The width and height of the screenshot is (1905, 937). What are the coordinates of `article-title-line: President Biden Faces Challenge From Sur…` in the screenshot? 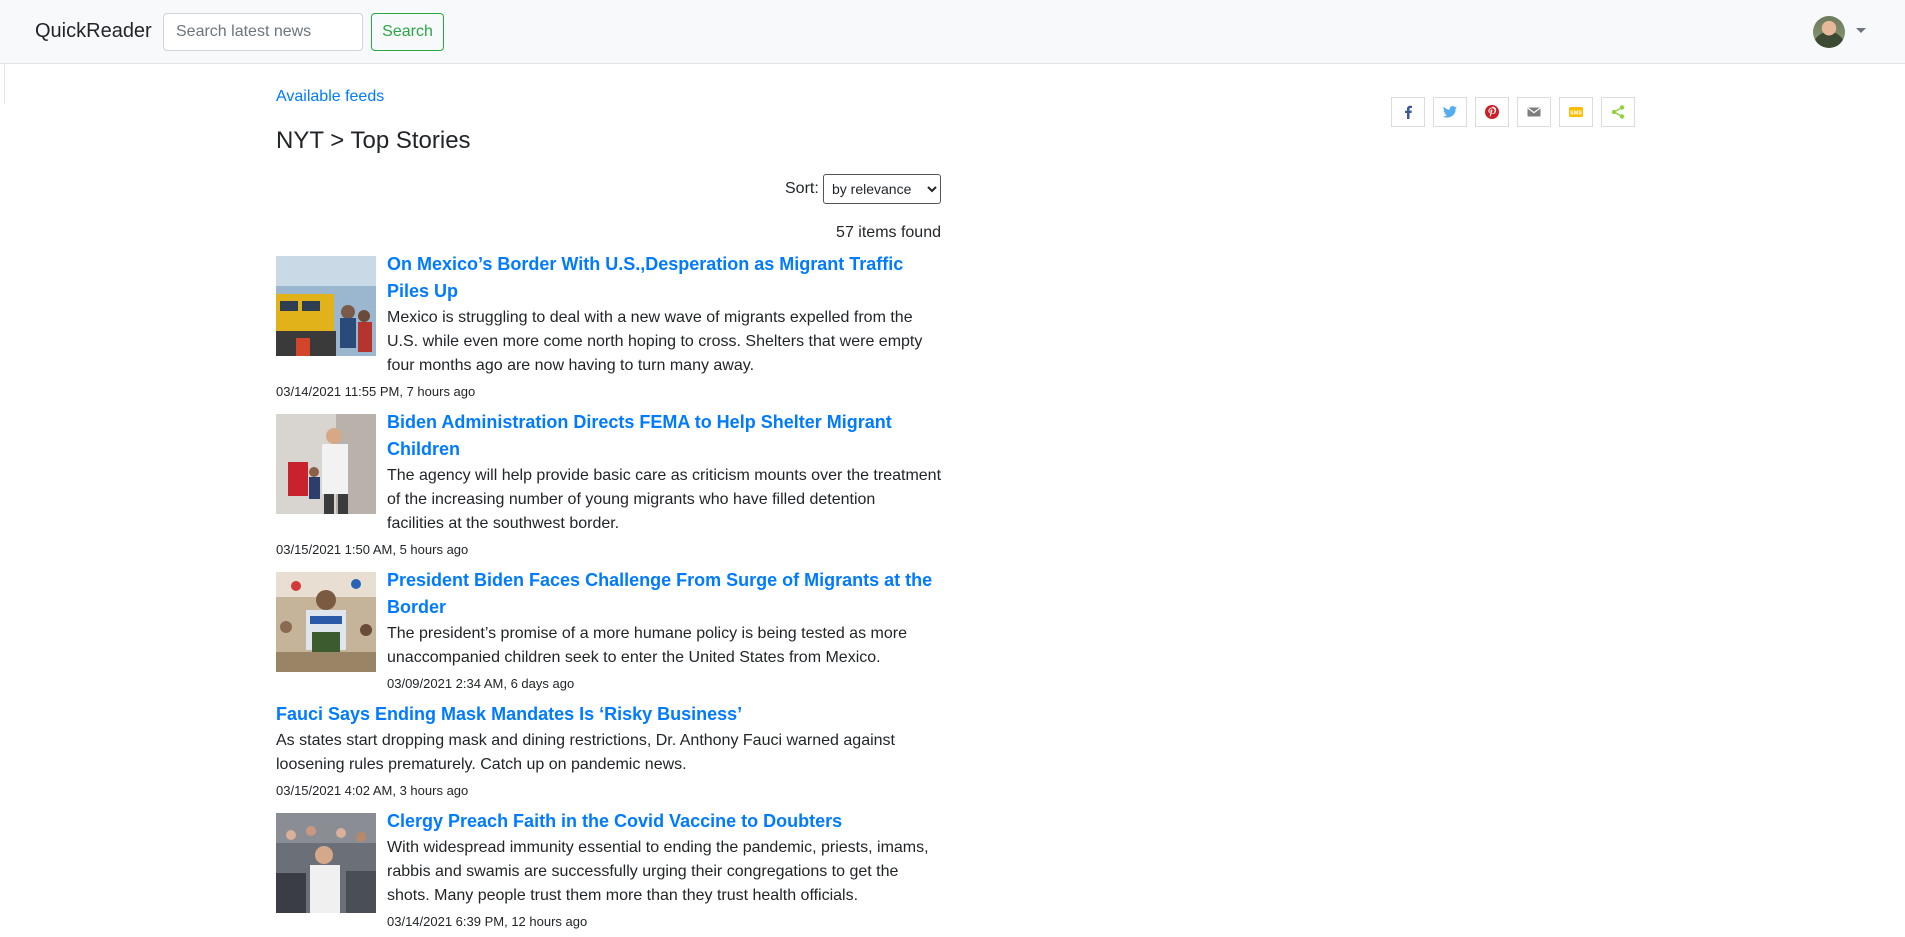 It's located at (659, 580).